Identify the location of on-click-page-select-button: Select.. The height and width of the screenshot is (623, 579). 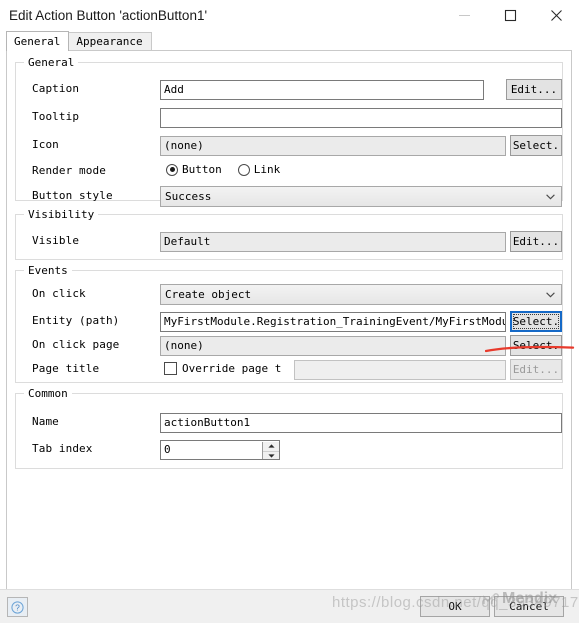
(536, 345).